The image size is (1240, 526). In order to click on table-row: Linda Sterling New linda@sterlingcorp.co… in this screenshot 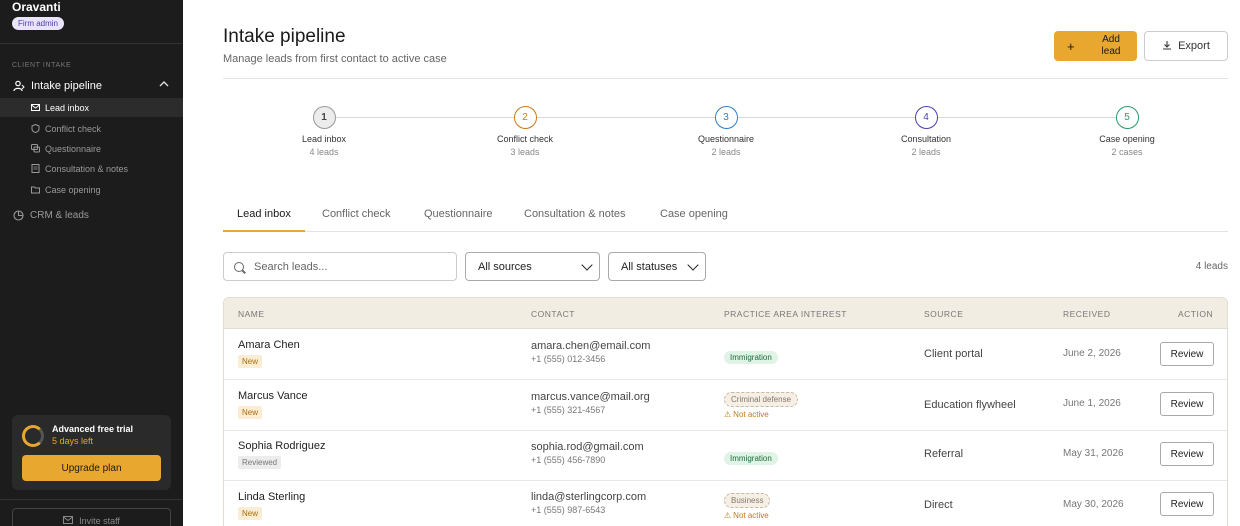, I will do `click(725, 503)`.